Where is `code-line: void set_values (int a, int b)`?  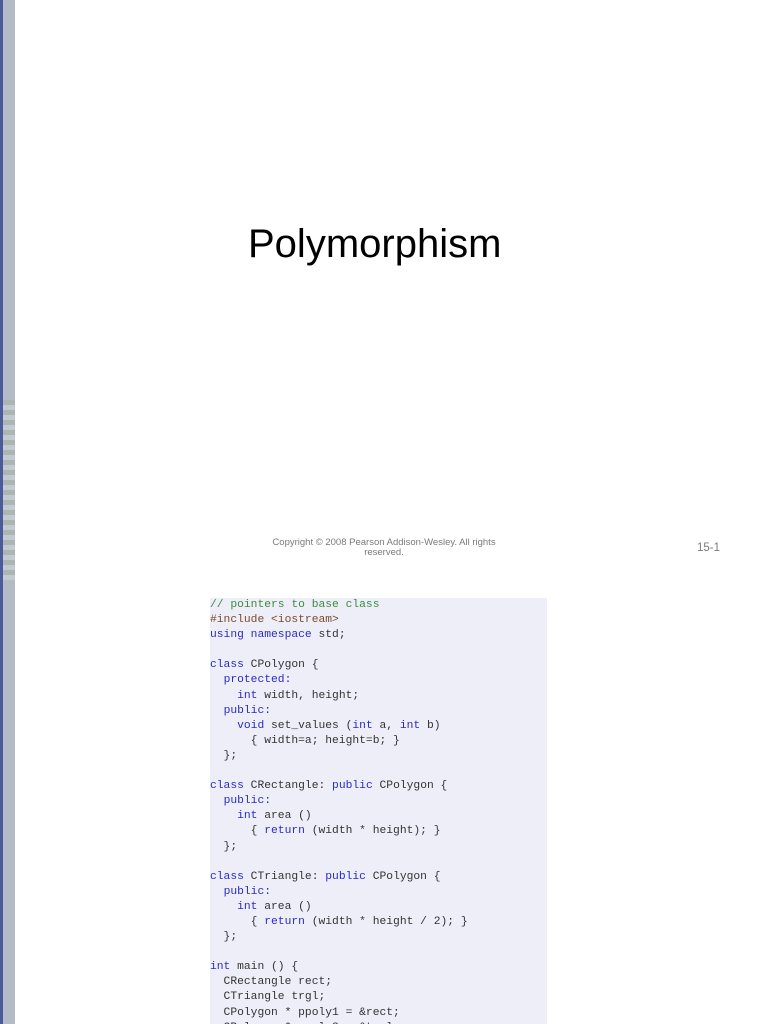 code-line: void set_values (int a, int b) is located at coordinates (378, 726).